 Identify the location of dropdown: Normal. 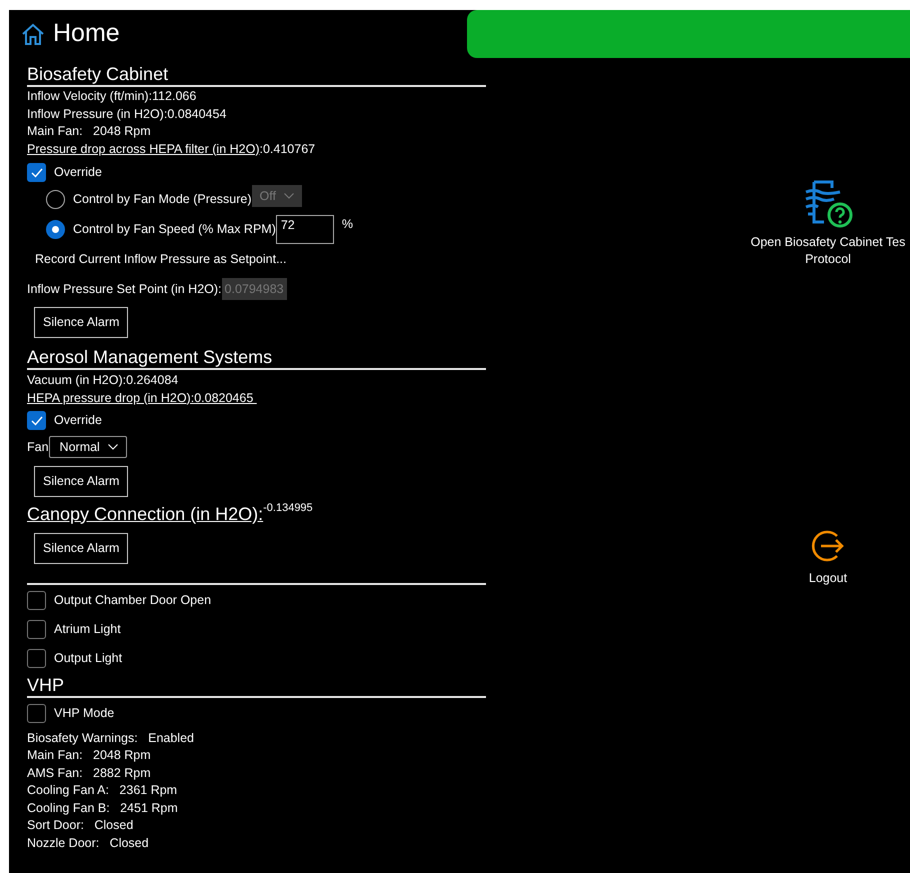
(87, 447).